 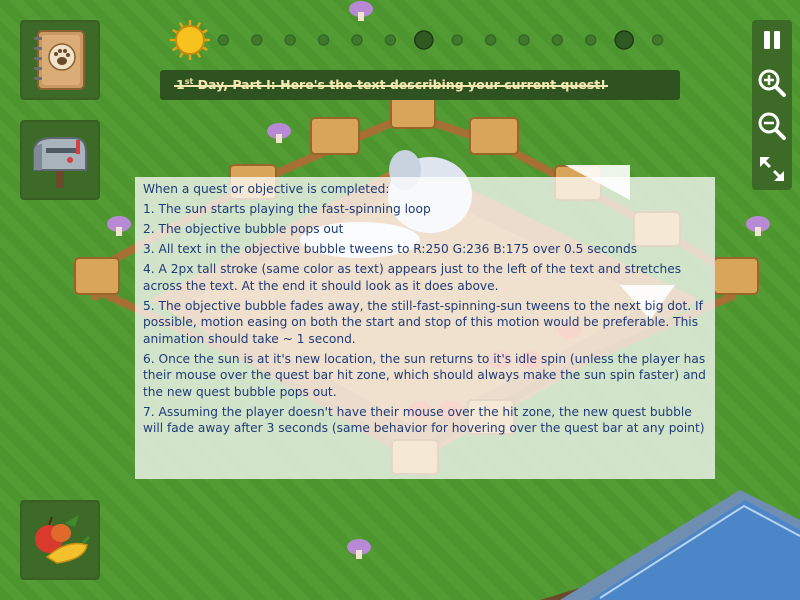 I want to click on pond, so click(x=670, y=545).